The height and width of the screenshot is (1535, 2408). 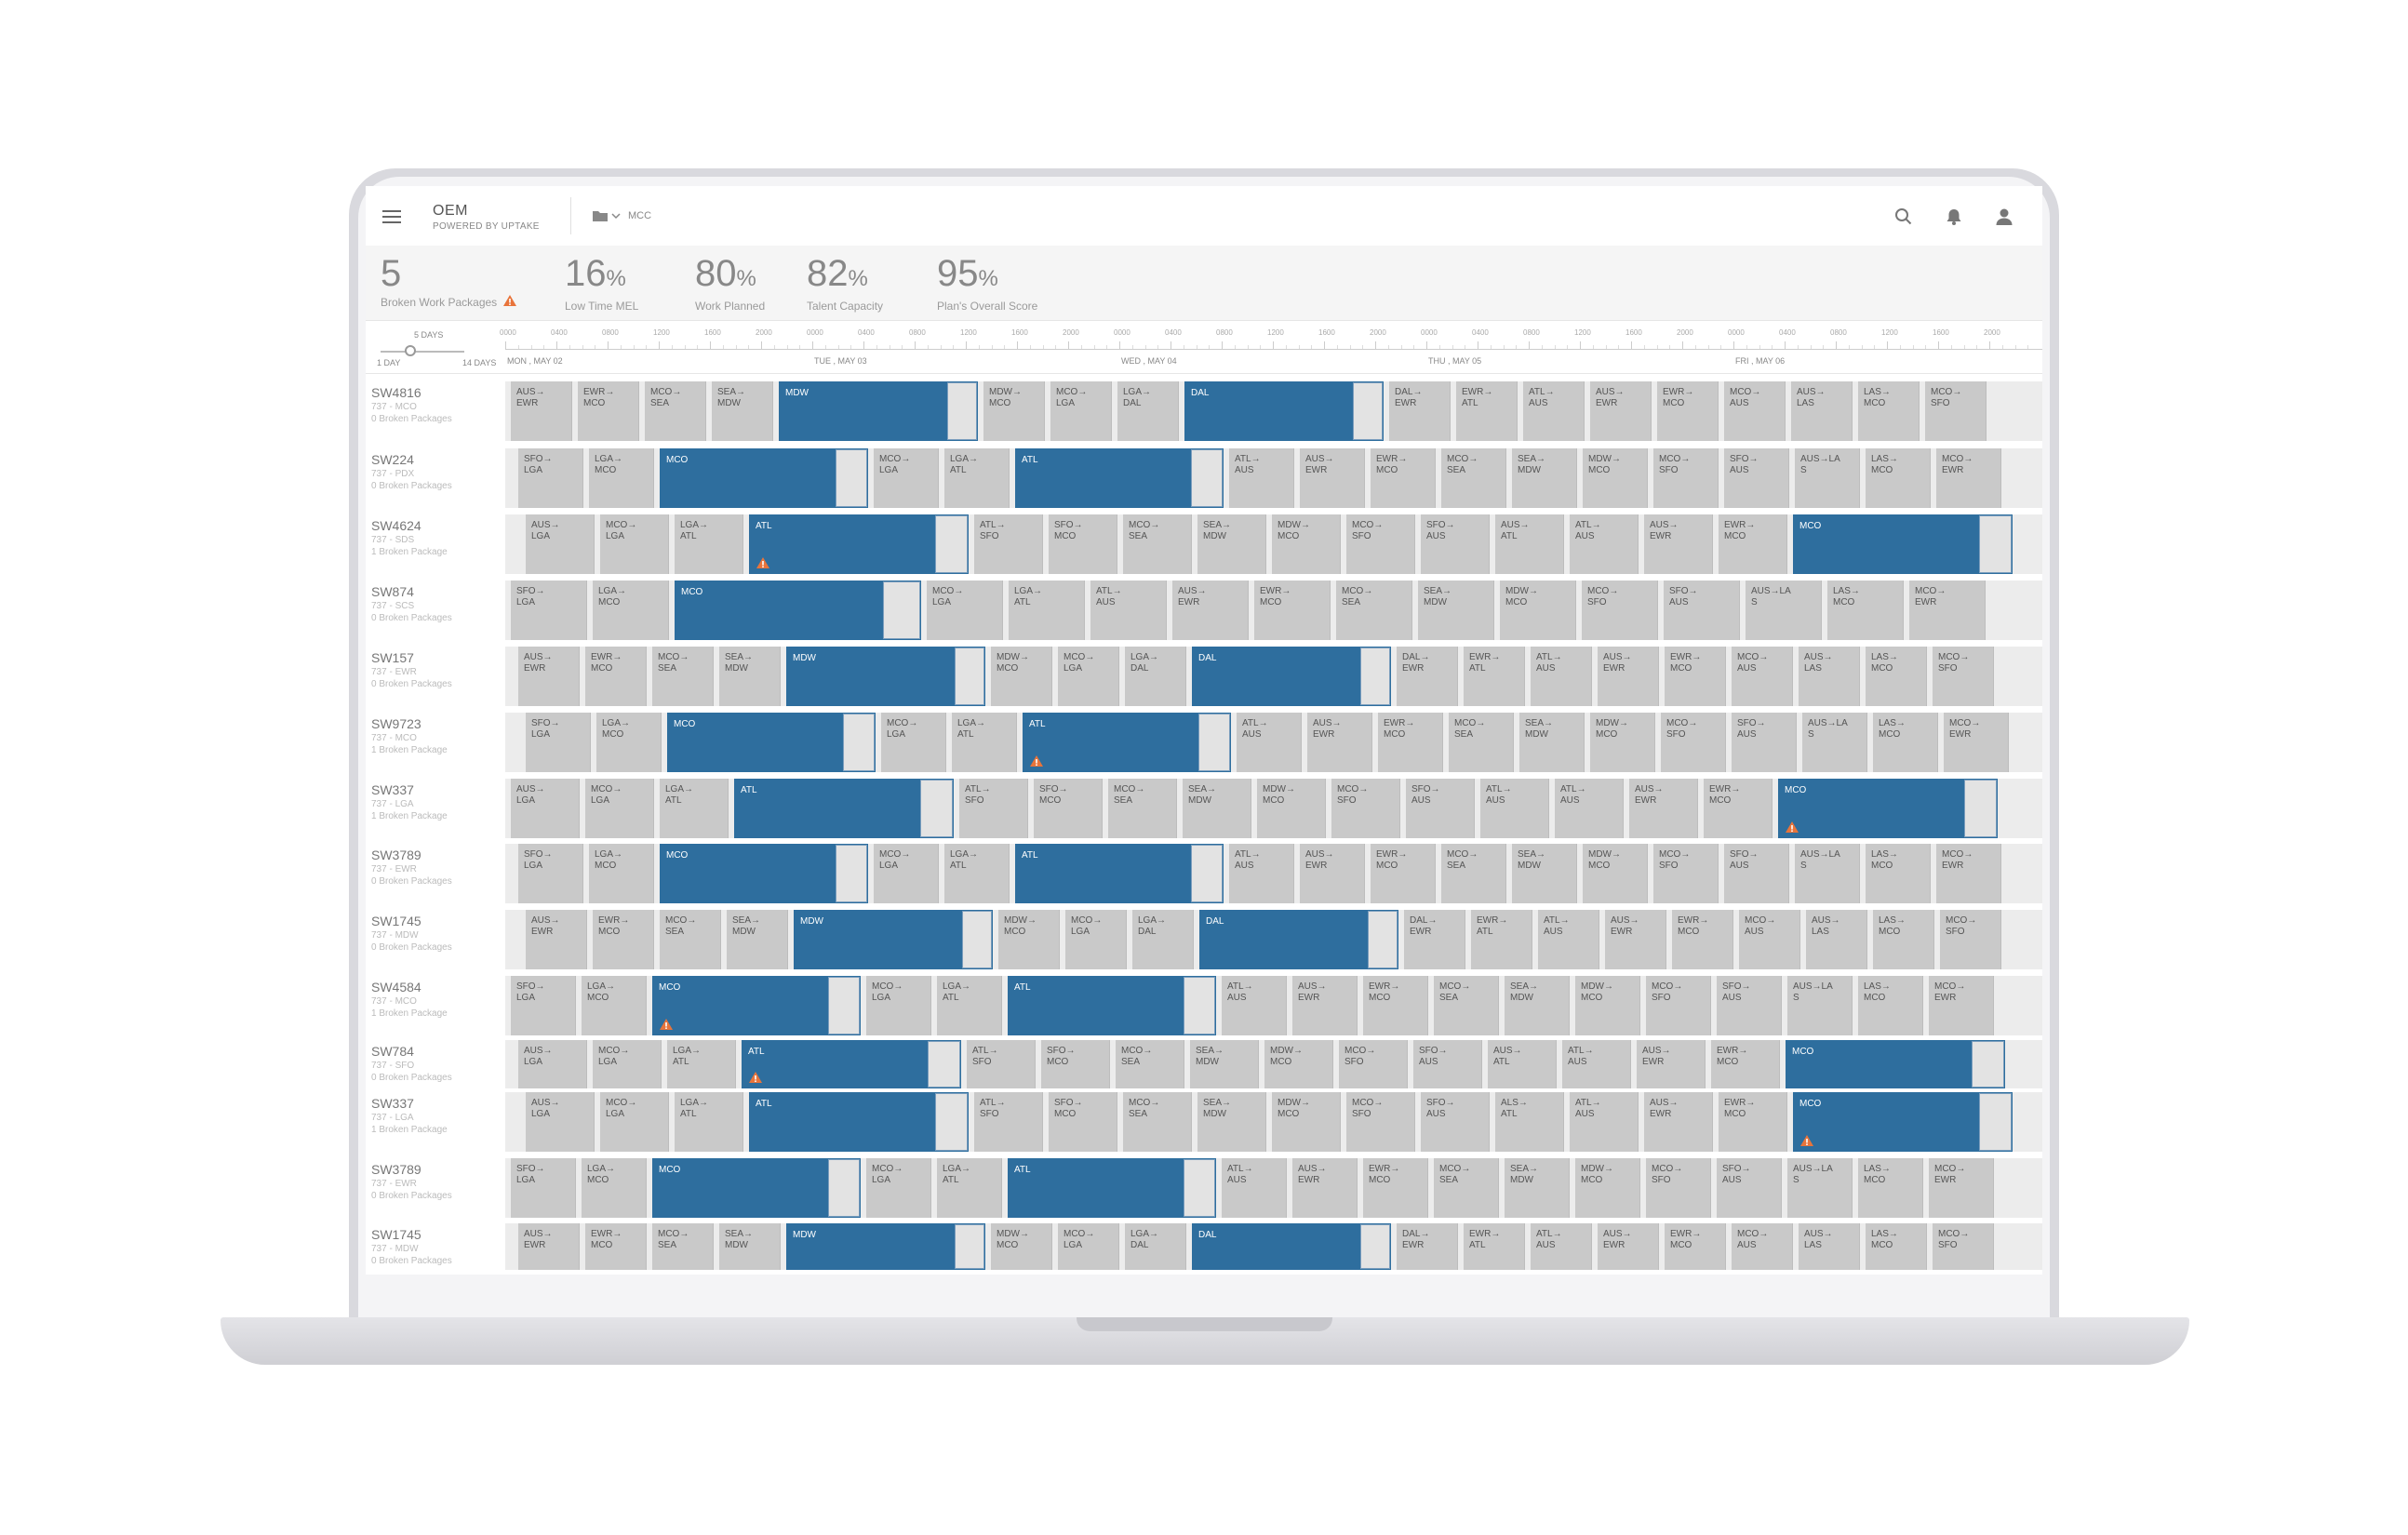 What do you see at coordinates (1530, 1122) in the screenshot?
I see `flight-leg: ALS→ ATL` at bounding box center [1530, 1122].